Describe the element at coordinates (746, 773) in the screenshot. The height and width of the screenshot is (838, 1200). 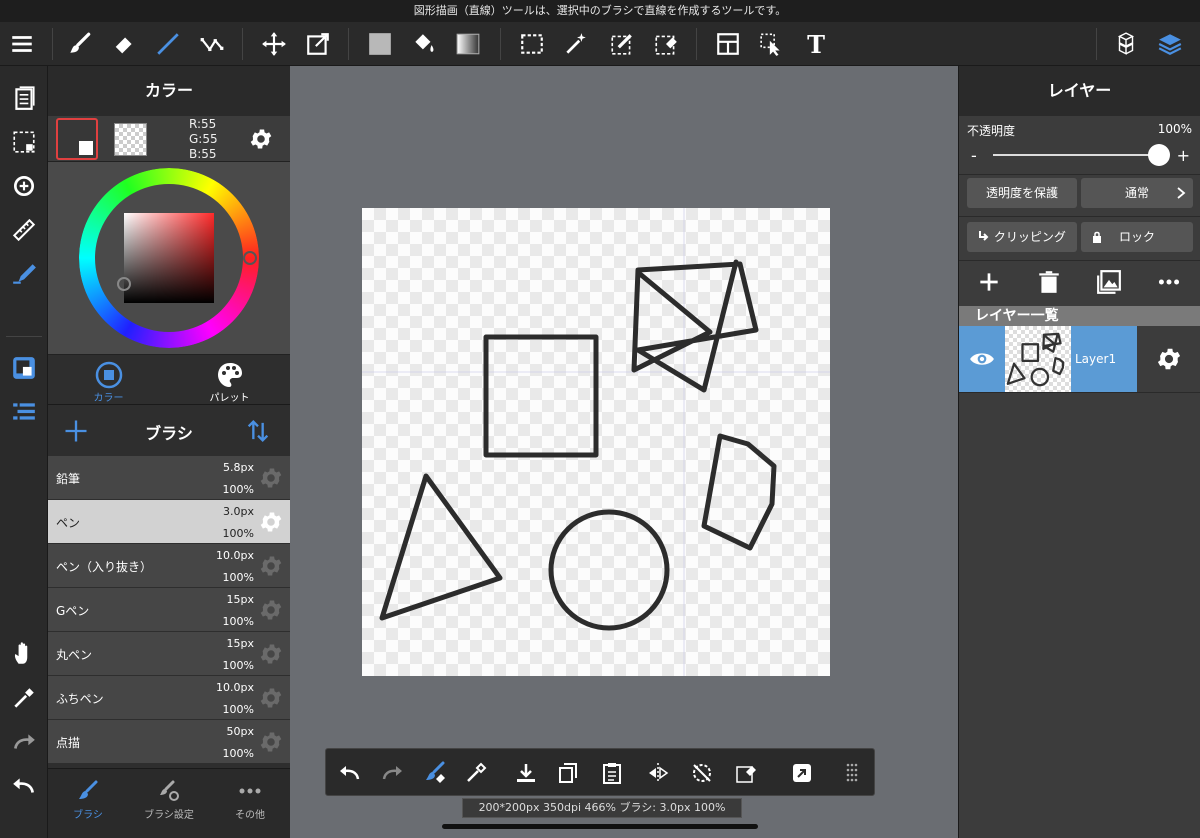
I see `clear-selection-icon` at that location.